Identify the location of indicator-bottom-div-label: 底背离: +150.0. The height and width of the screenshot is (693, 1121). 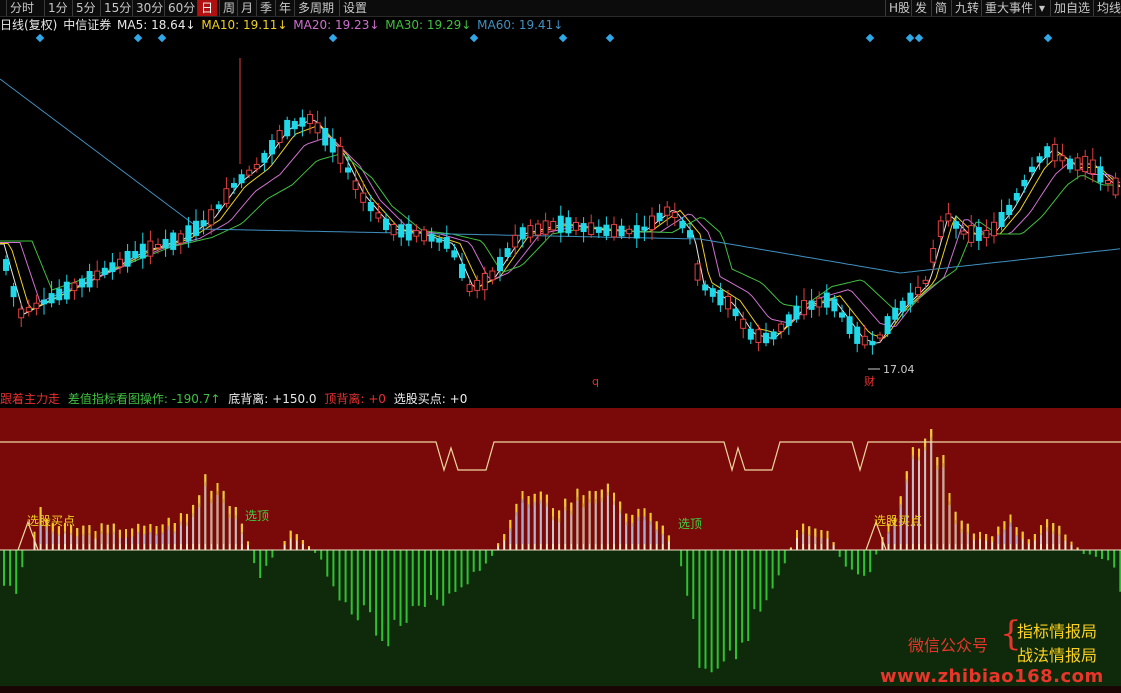
(272, 399).